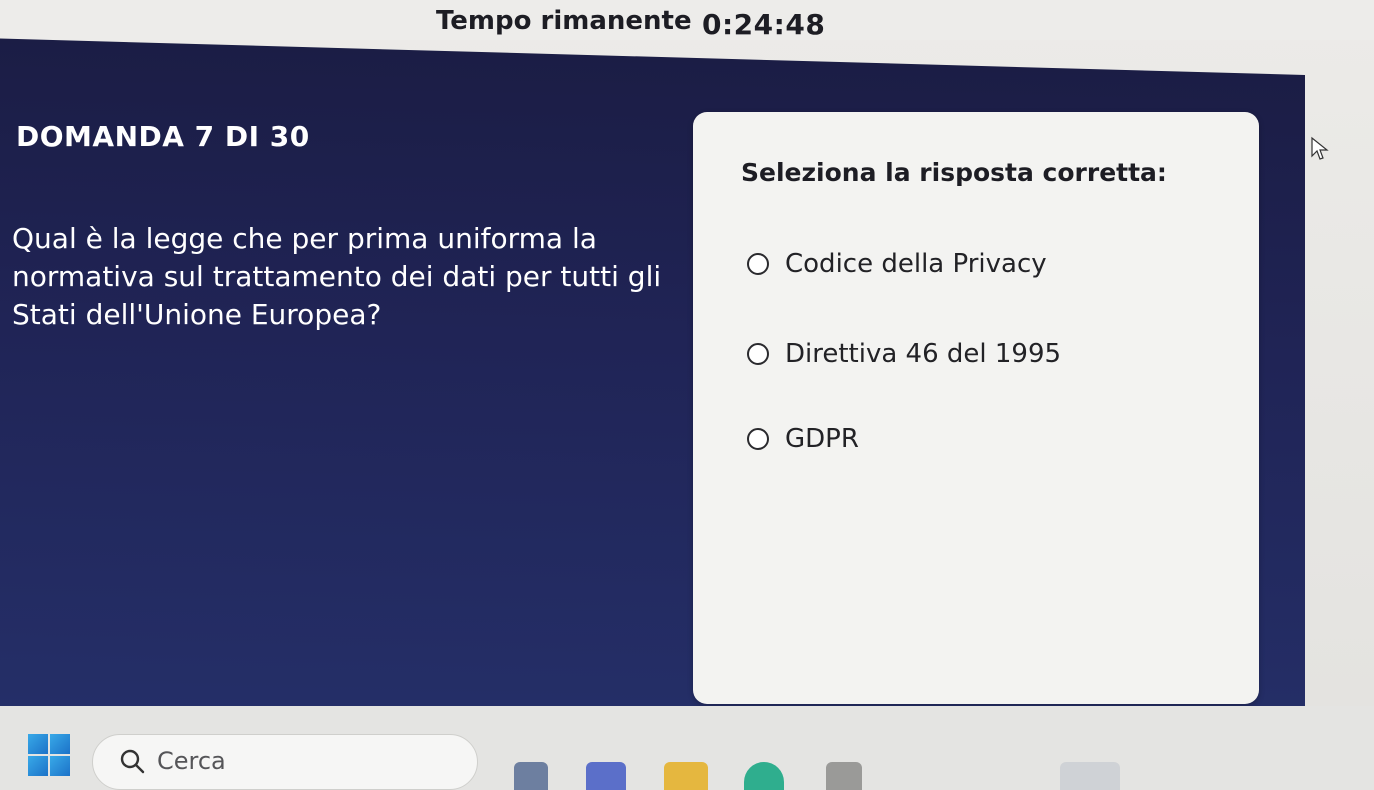 The width and height of the screenshot is (1374, 790). What do you see at coordinates (1320, 148) in the screenshot?
I see `mouse-pointer-icon` at bounding box center [1320, 148].